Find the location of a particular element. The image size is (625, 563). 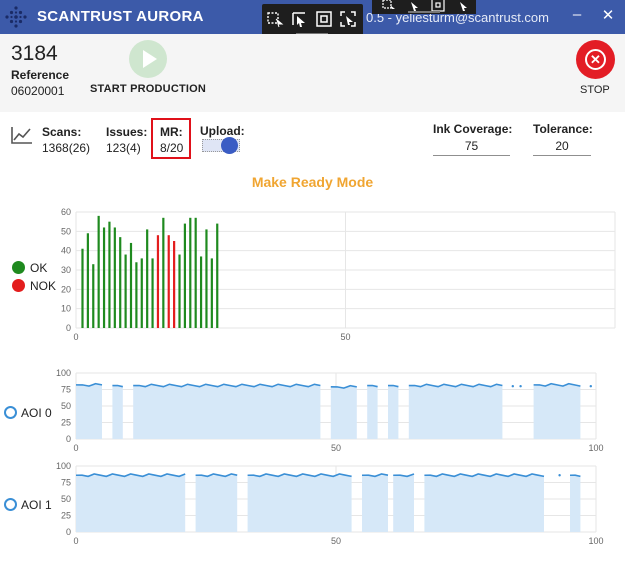

snip-toolbar is located at coordinates (312, 21).